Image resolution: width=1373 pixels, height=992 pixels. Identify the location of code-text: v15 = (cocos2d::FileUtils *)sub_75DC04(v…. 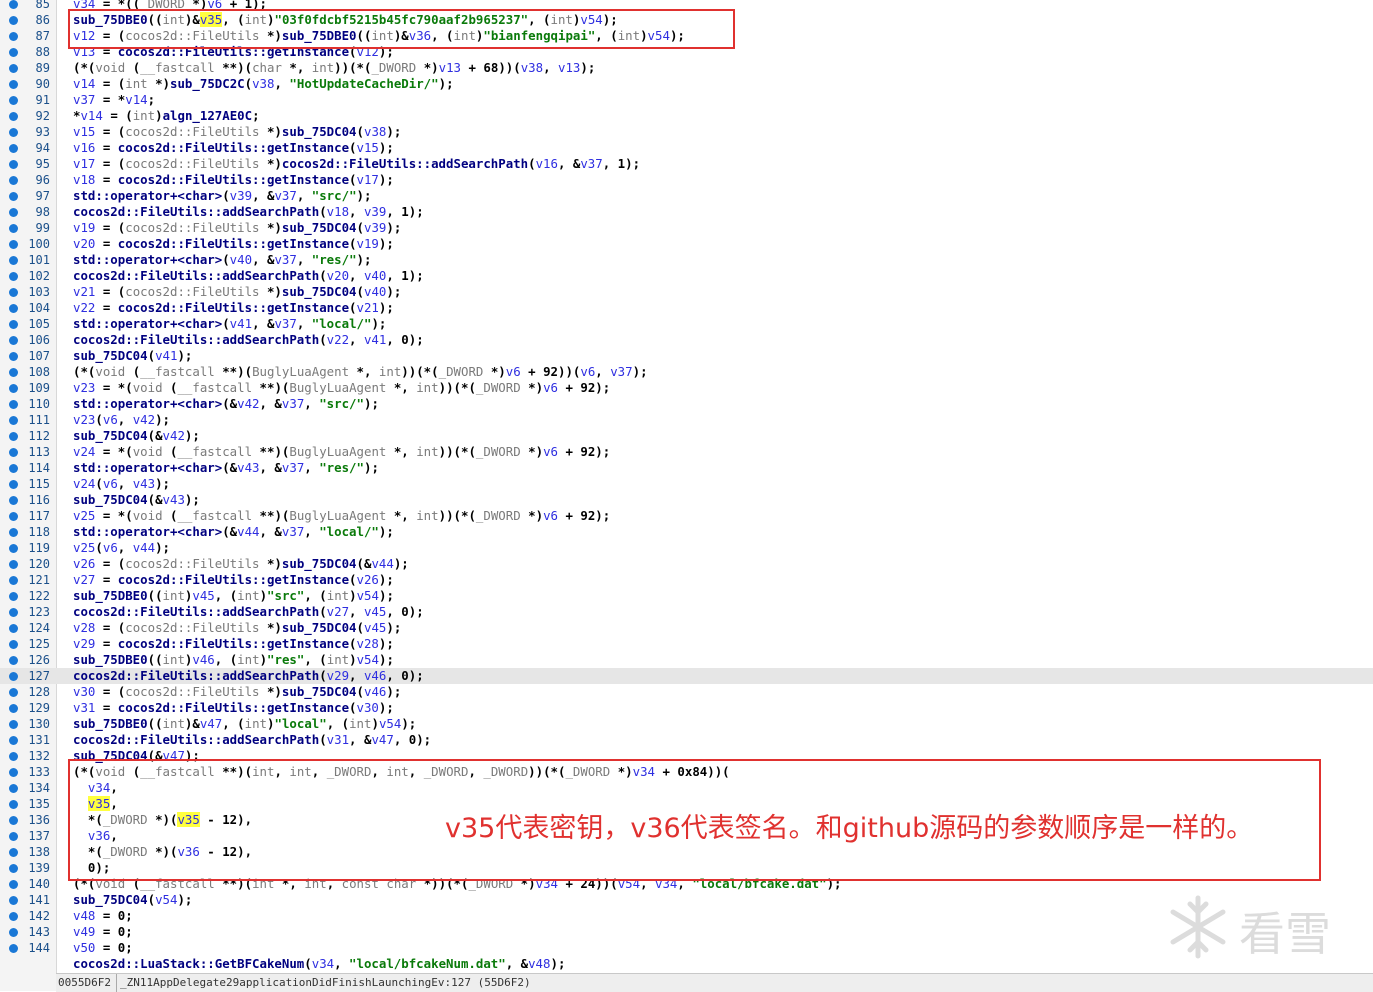
(237, 132).